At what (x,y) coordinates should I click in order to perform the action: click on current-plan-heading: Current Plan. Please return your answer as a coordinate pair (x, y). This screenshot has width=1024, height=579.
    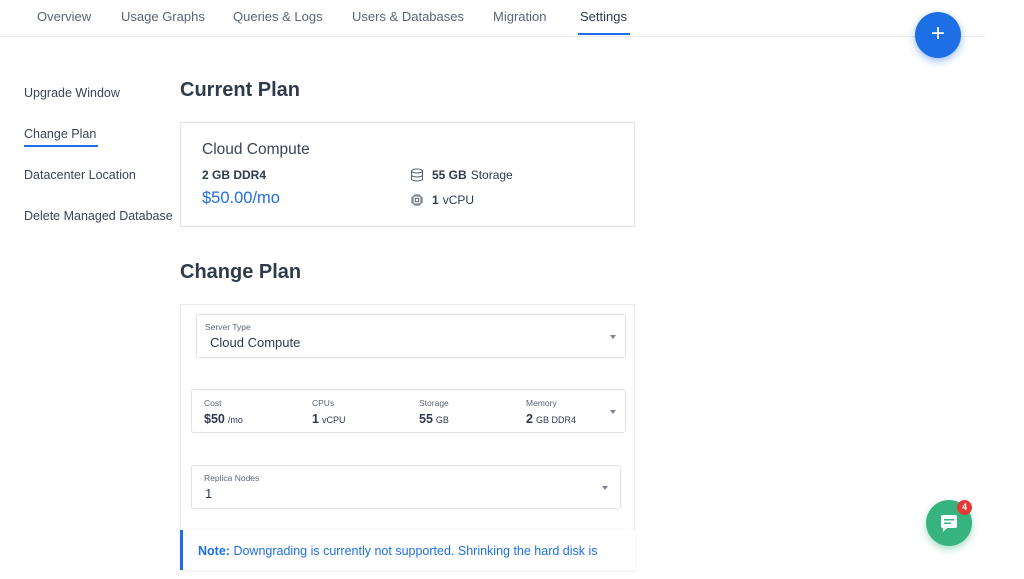
    Looking at the image, I should click on (240, 90).